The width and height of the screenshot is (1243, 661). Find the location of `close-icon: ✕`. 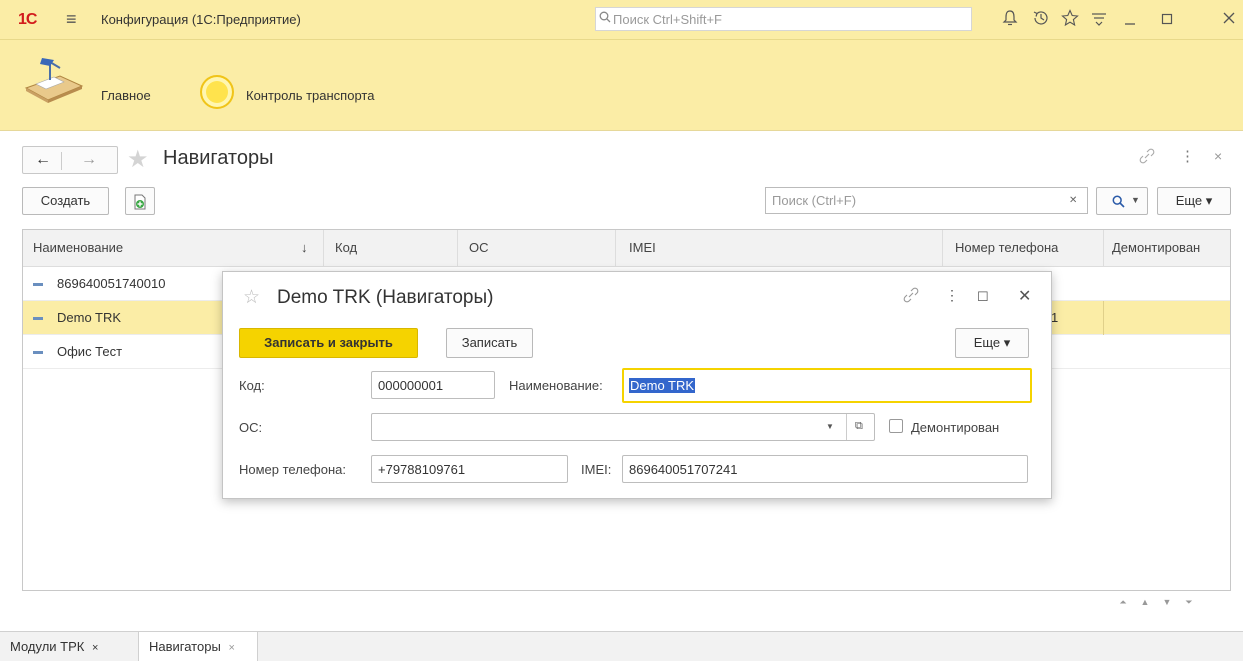

close-icon: ✕ is located at coordinates (1024, 296).